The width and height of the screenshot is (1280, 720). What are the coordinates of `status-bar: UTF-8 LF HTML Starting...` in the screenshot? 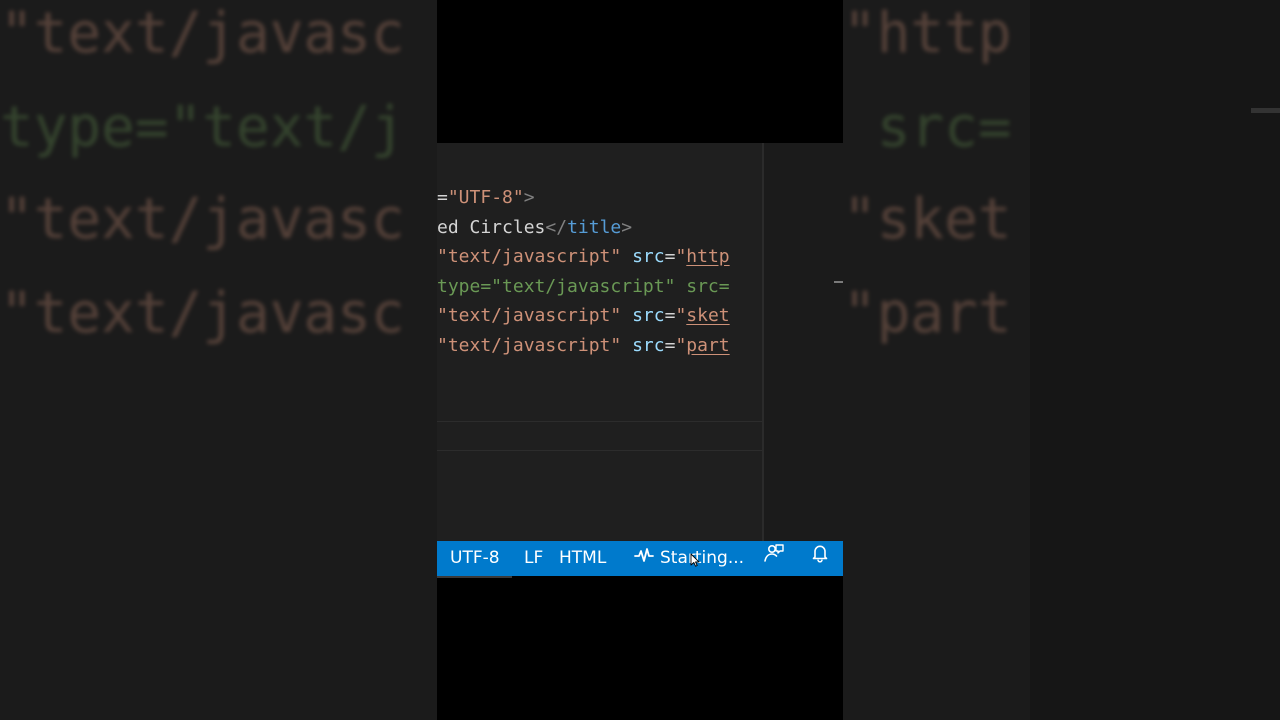 It's located at (640, 558).